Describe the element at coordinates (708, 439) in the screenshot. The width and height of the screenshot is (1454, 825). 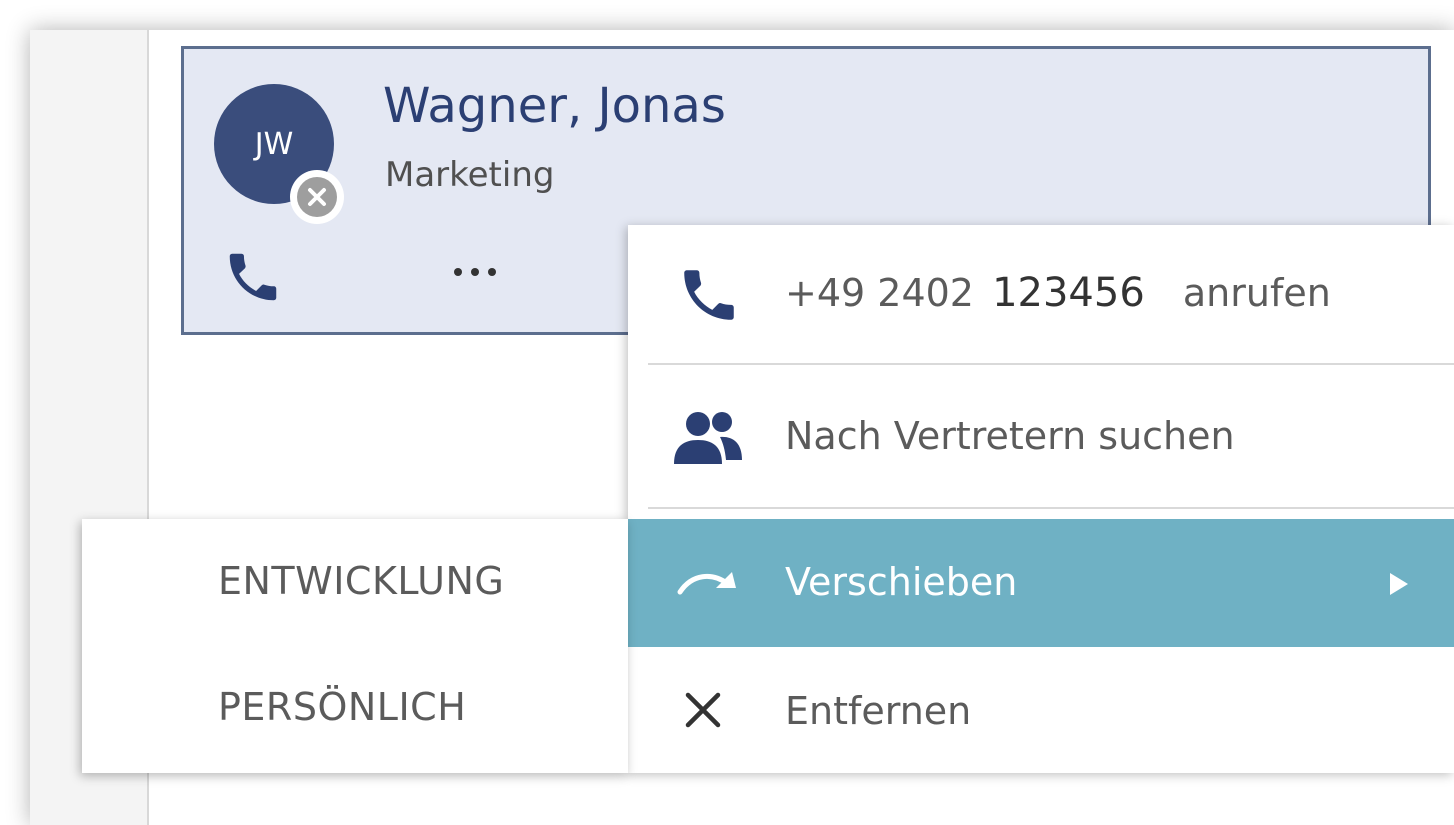
I see `people-icon` at that location.